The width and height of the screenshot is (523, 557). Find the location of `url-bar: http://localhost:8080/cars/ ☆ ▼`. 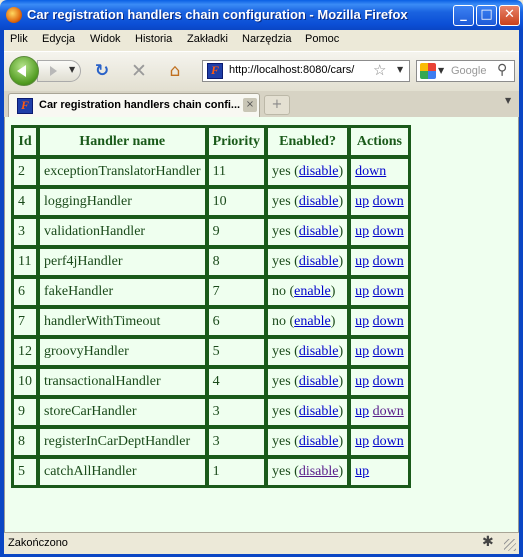

url-bar: http://localhost:8080/cars/ ☆ ▼ is located at coordinates (306, 71).